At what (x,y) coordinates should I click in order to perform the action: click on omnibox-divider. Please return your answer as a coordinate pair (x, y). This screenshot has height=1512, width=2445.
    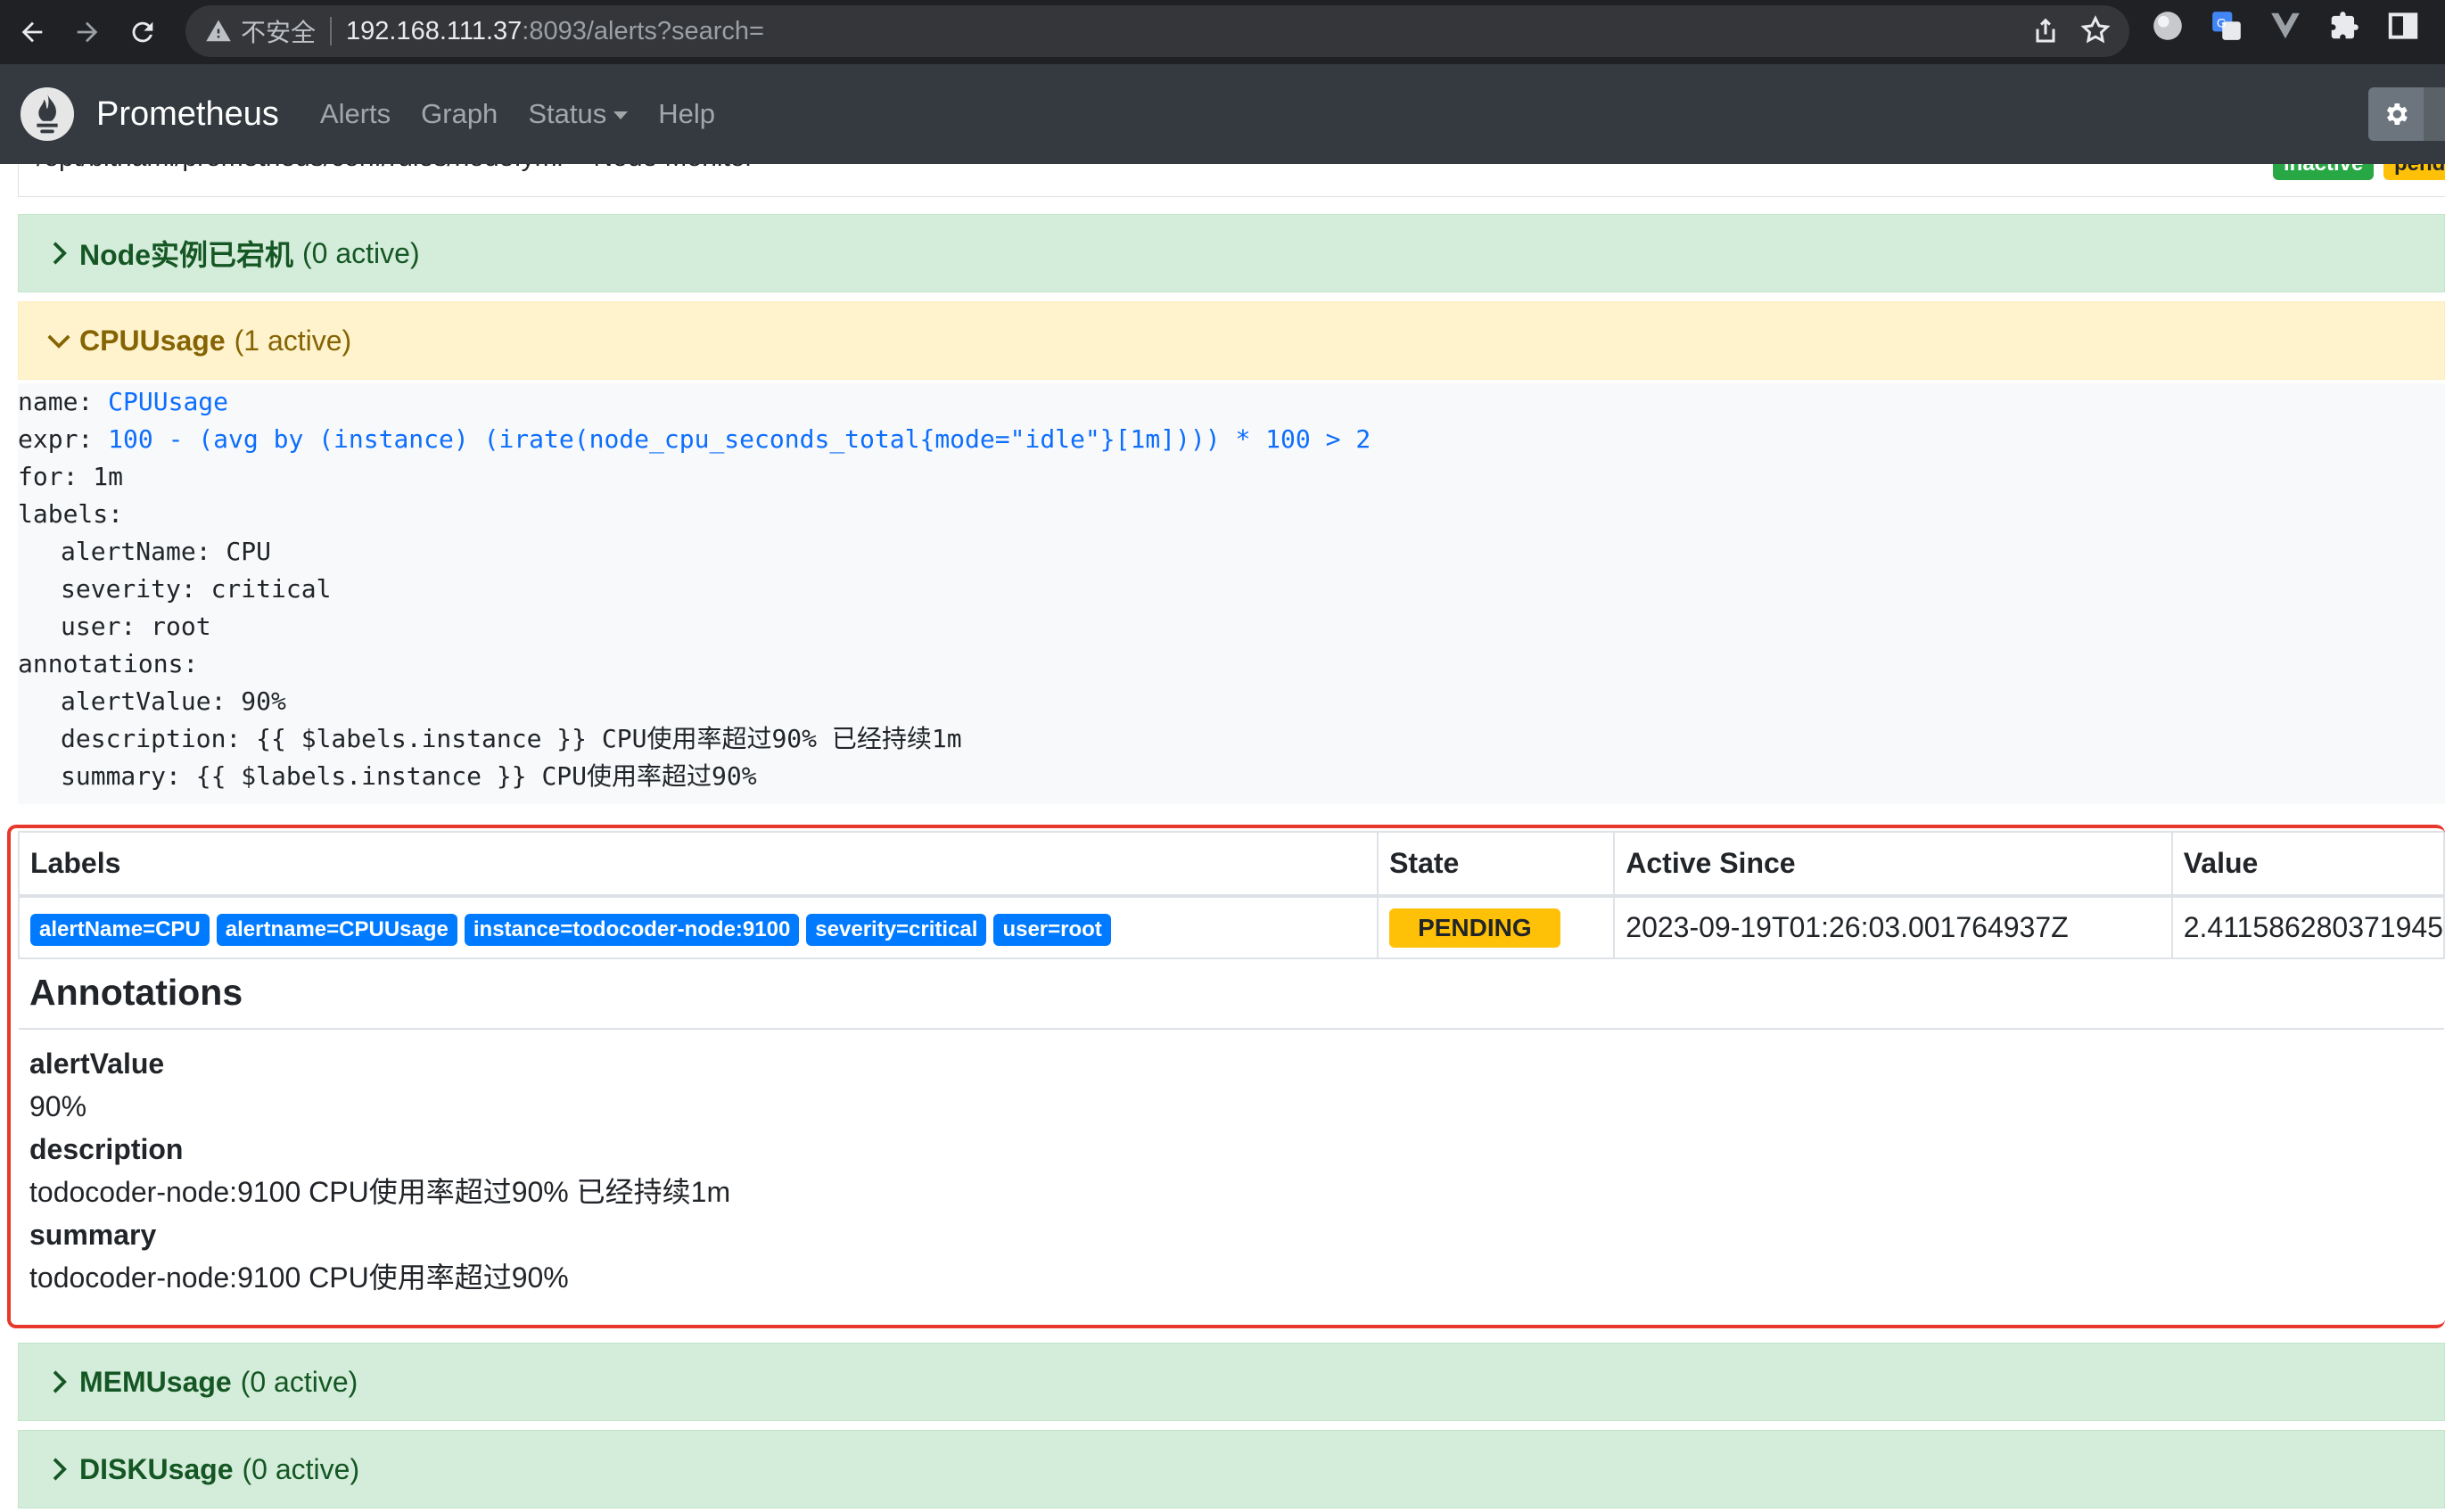
    Looking at the image, I should click on (331, 31).